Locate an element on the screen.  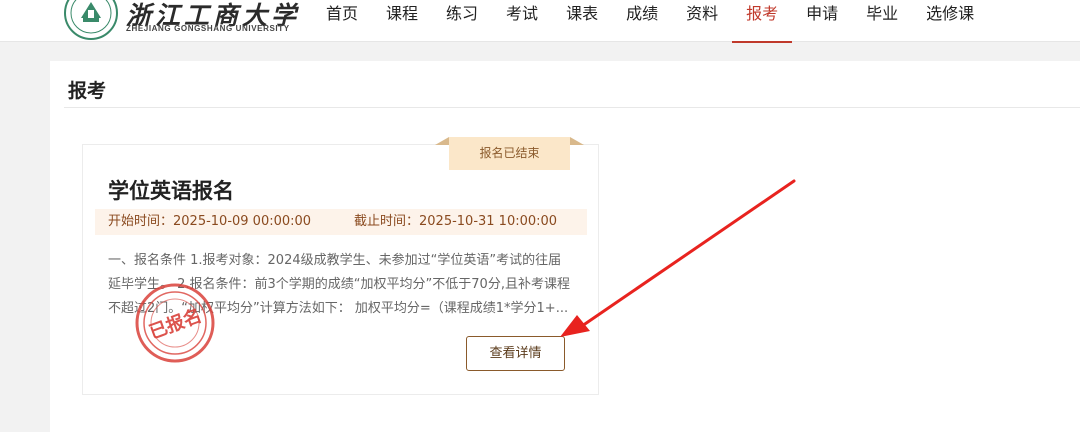
end-time: 截止时间：2025-10-31 10:00:00 is located at coordinates (456, 221).